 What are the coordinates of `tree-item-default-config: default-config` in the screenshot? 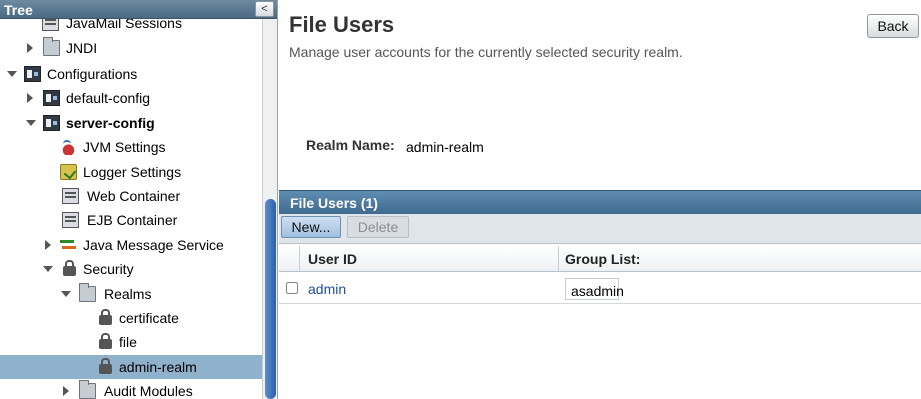 It's located at (131, 98).